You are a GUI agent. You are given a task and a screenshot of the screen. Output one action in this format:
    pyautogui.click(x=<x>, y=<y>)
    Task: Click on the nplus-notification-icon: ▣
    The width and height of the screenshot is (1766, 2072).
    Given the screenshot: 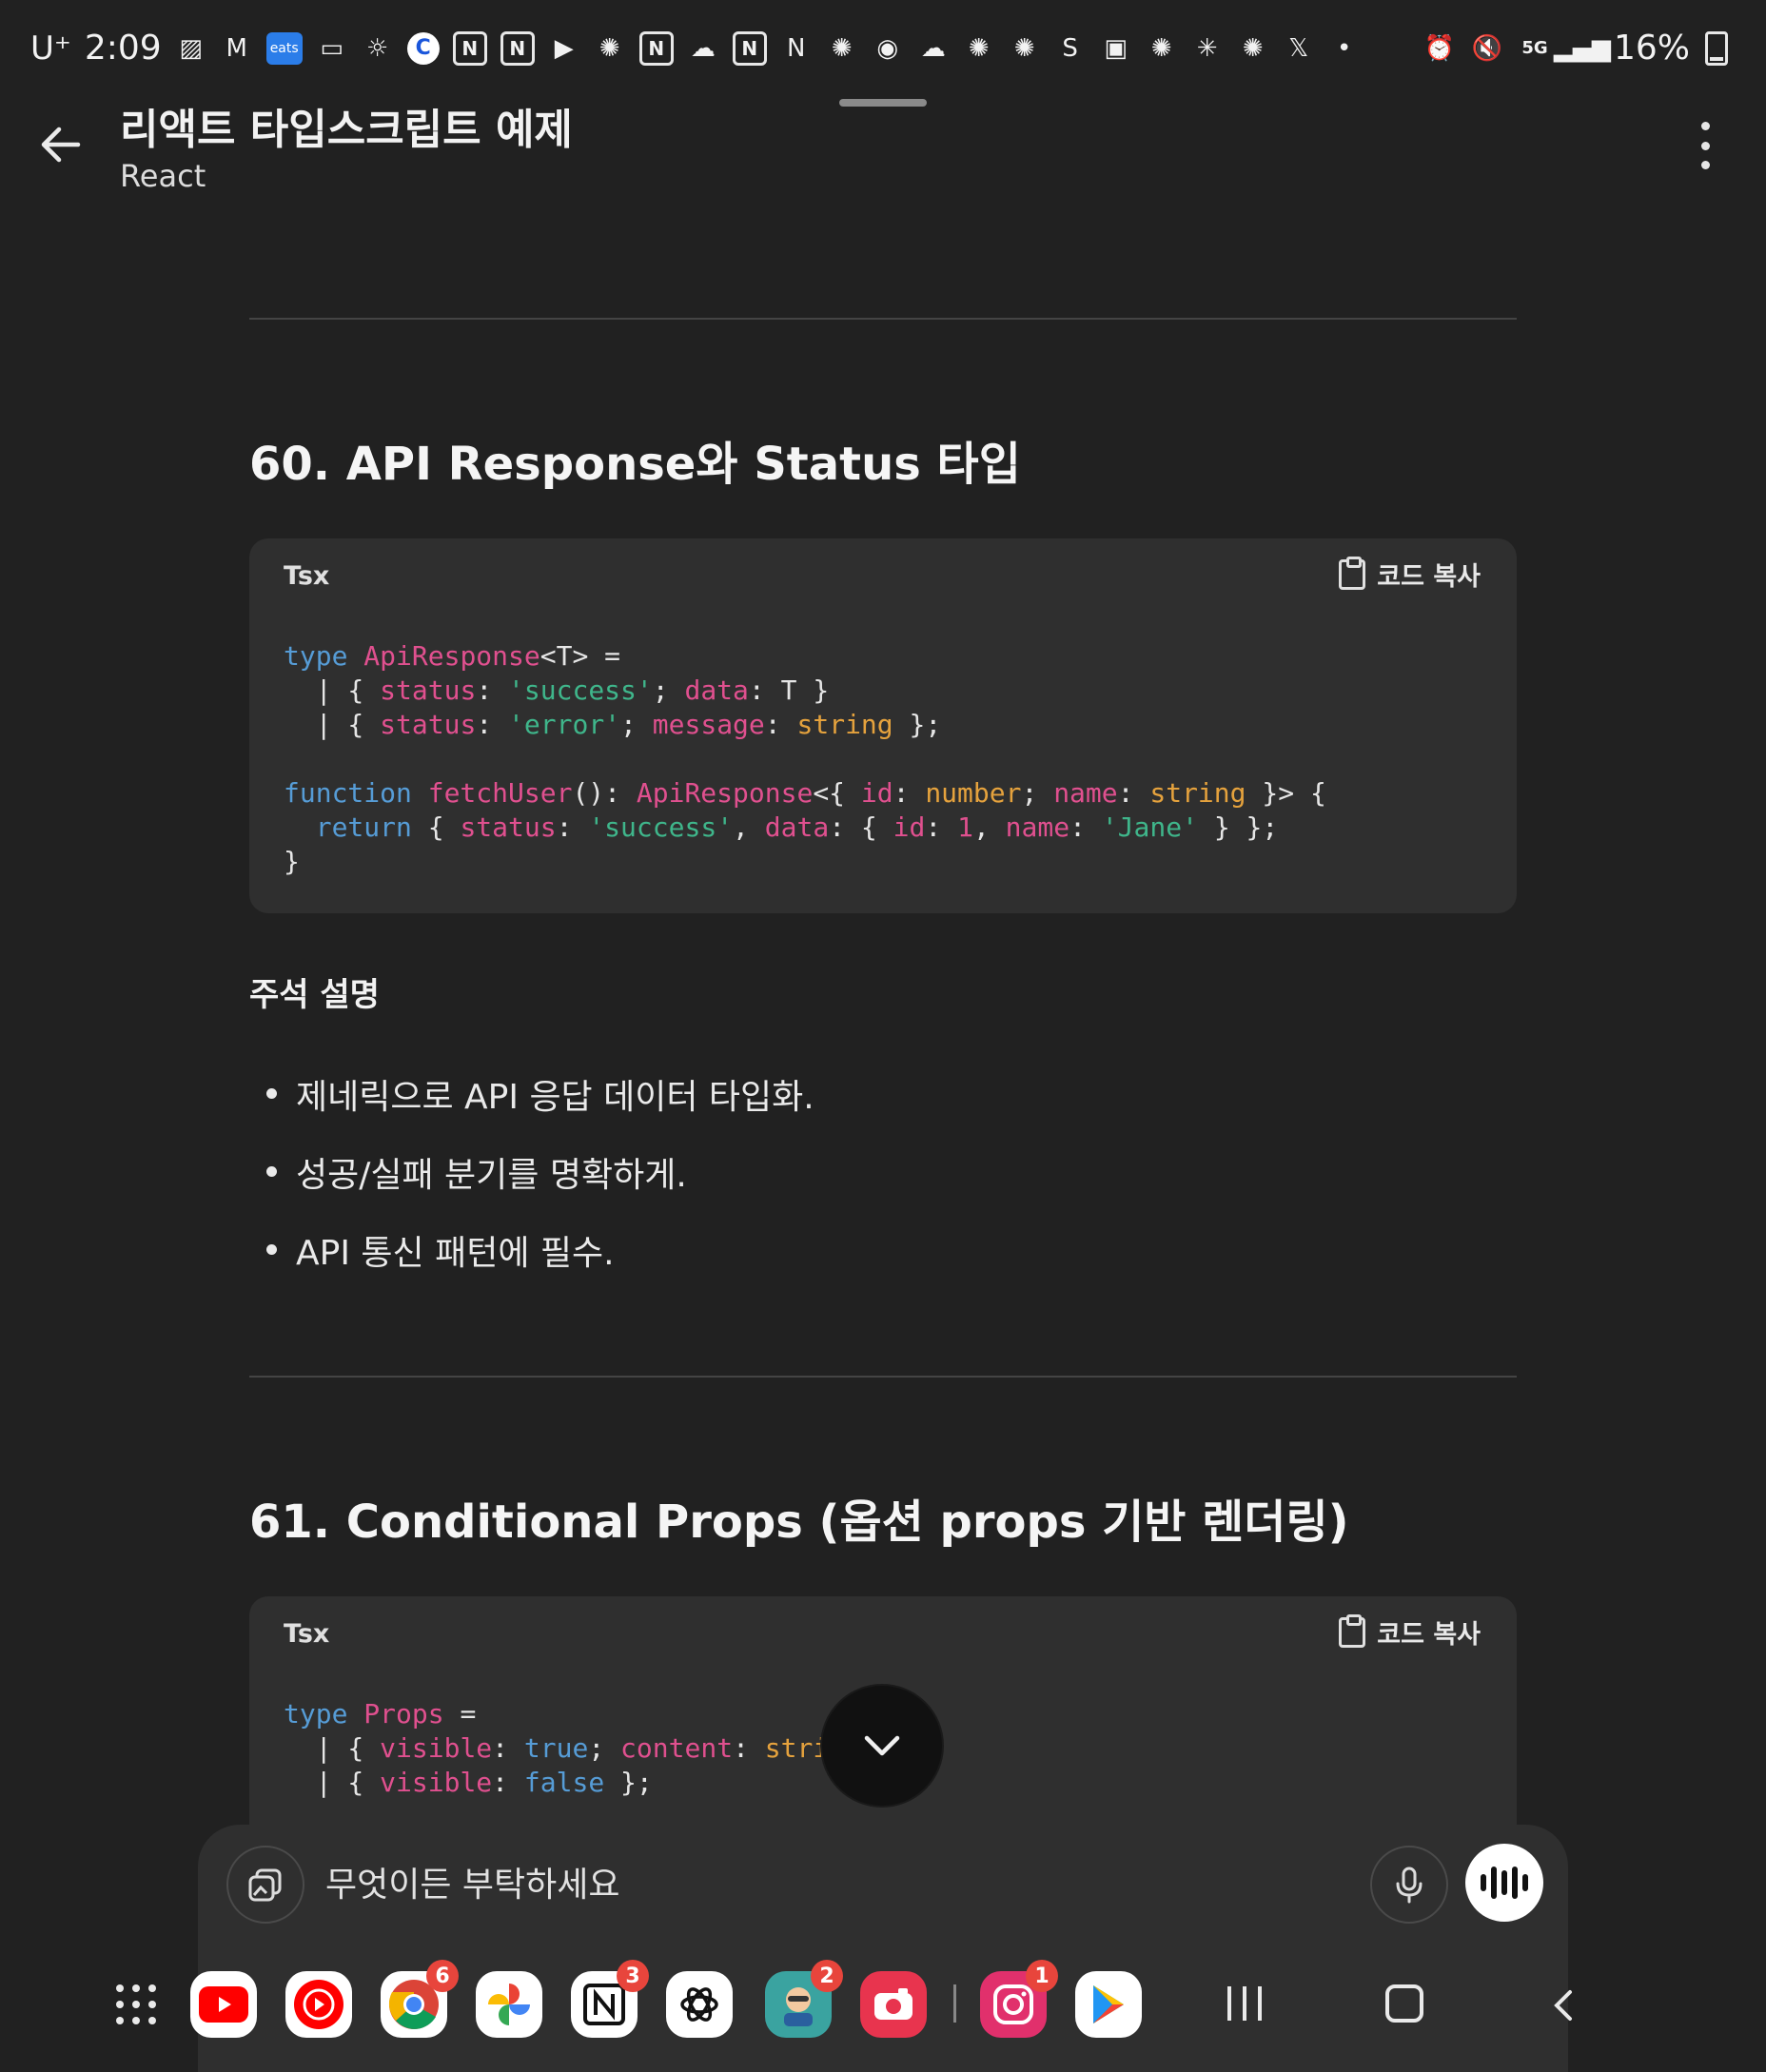 What is the action you would take?
    pyautogui.click(x=1116, y=48)
    